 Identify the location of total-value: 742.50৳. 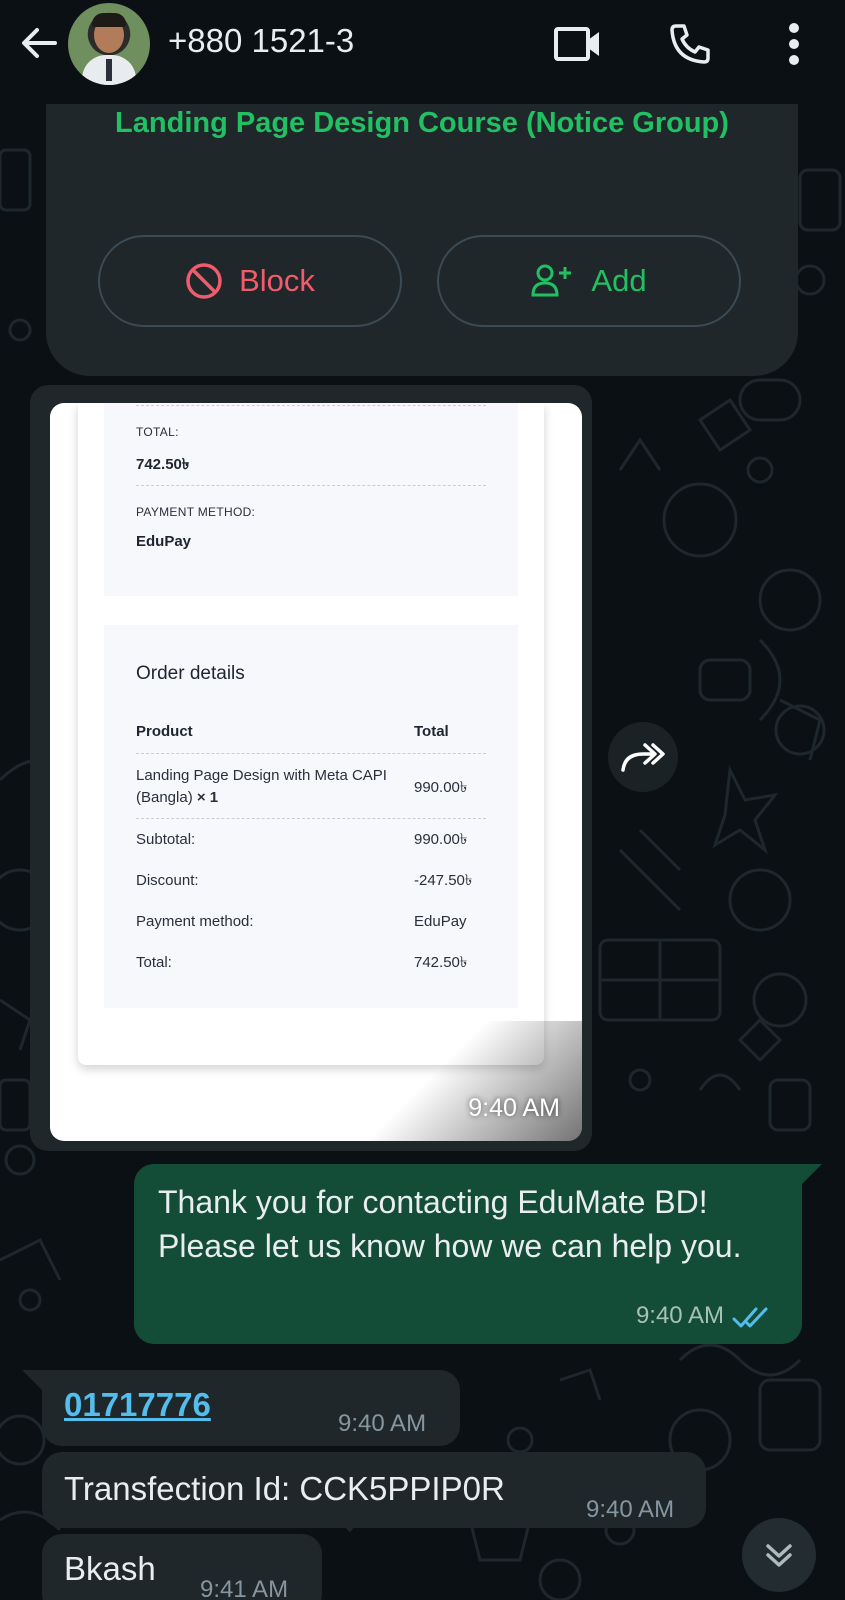
(163, 464).